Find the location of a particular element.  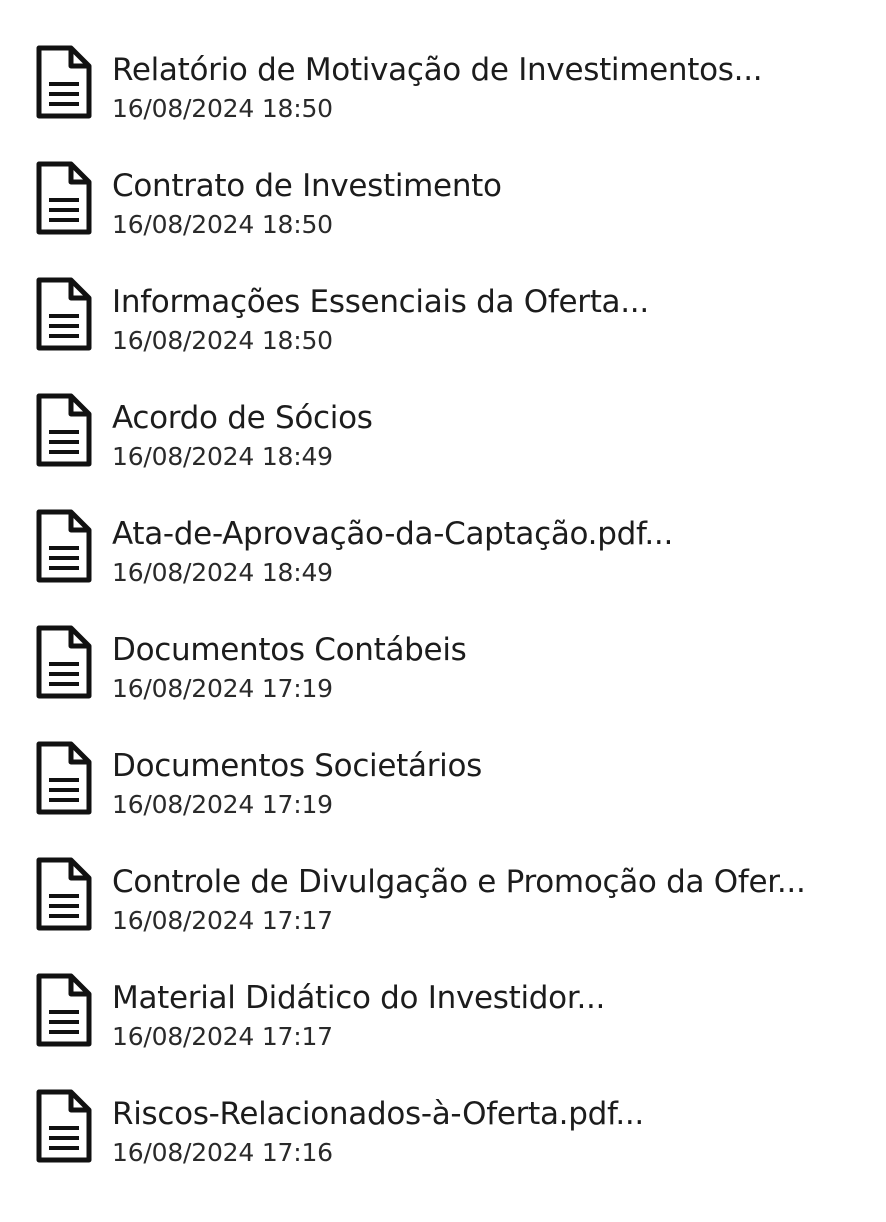

document-item: Acordo de Sócios 16/08/2024 18:49 is located at coordinates (443, 445).